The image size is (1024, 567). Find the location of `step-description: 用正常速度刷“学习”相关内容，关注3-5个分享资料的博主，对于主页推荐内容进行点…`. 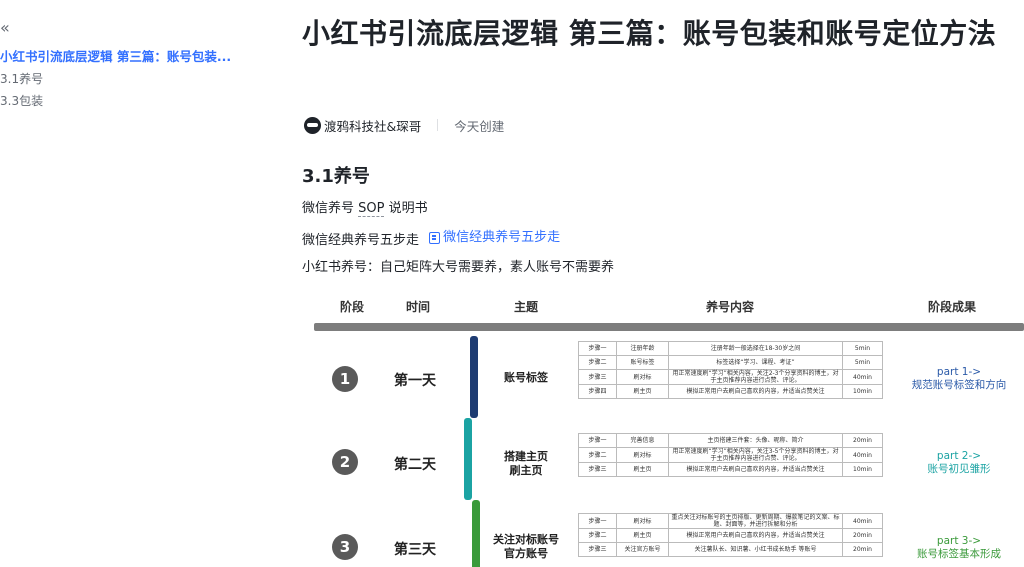

step-description: 用正常速度刷“学习”相关内容，关注3-5个分享资料的博主，对于主页推荐内容进行点… is located at coordinates (755, 455).